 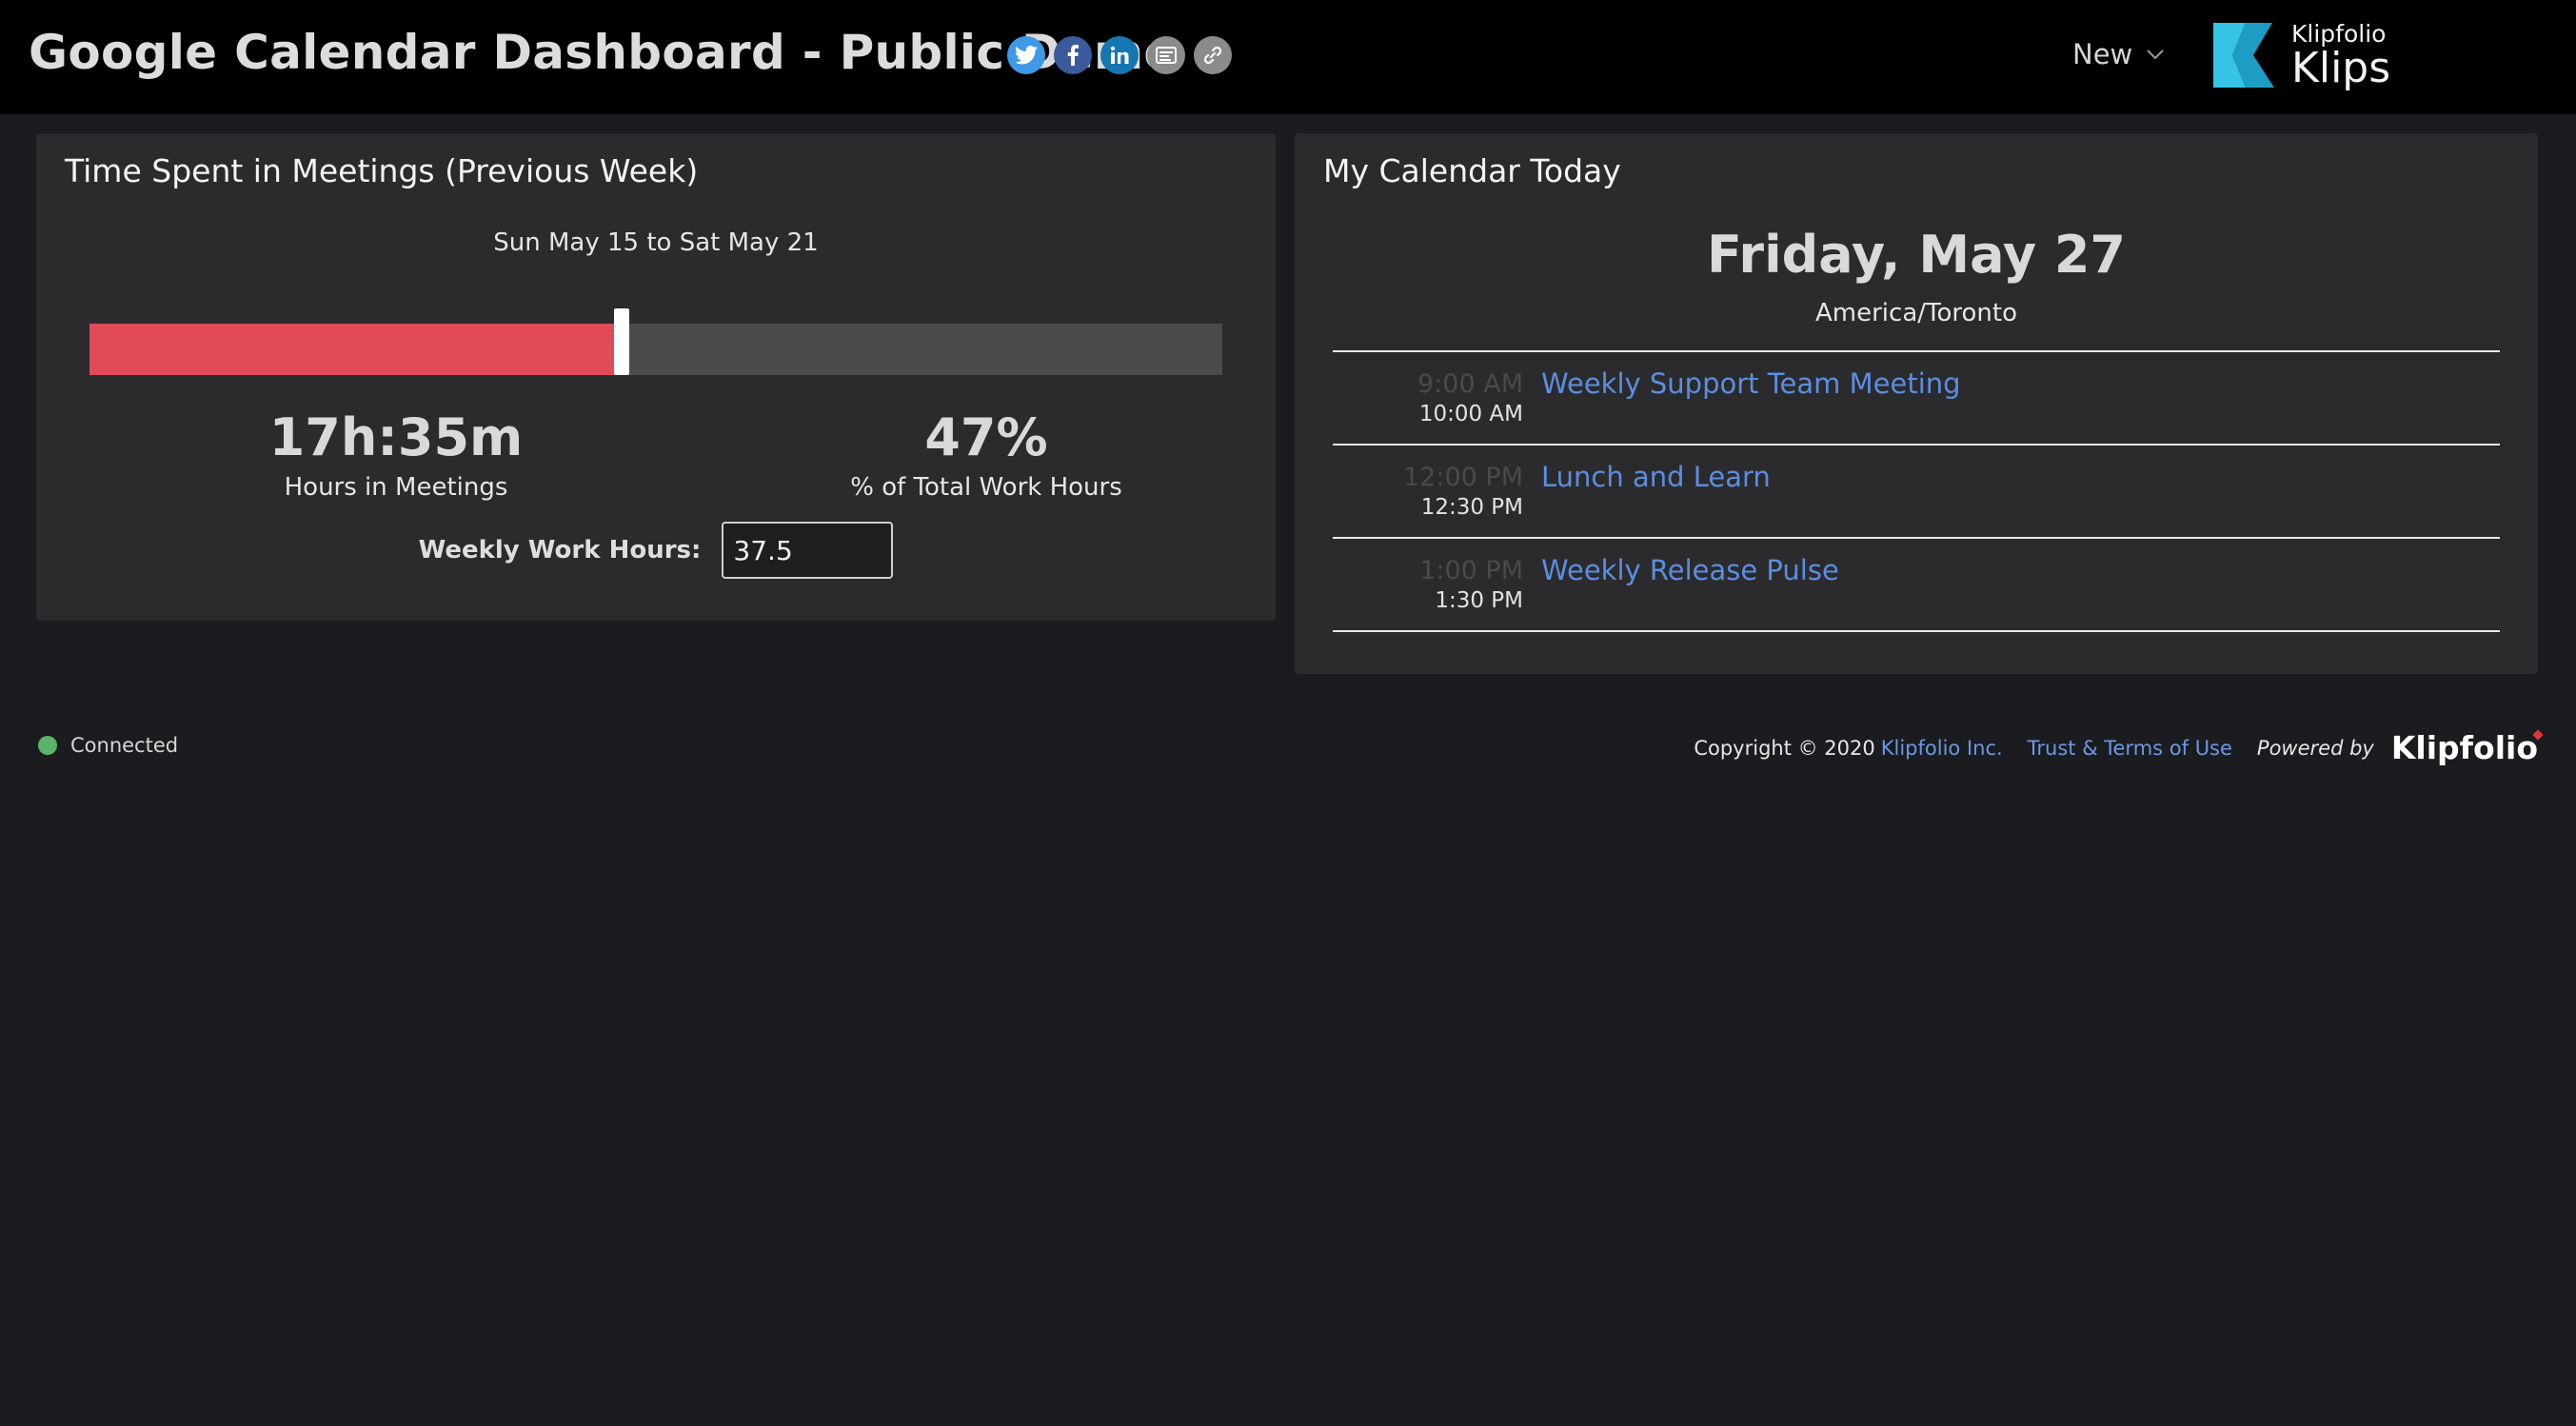 I want to click on event-end-time: 1:30 PM, so click(x=1479, y=600).